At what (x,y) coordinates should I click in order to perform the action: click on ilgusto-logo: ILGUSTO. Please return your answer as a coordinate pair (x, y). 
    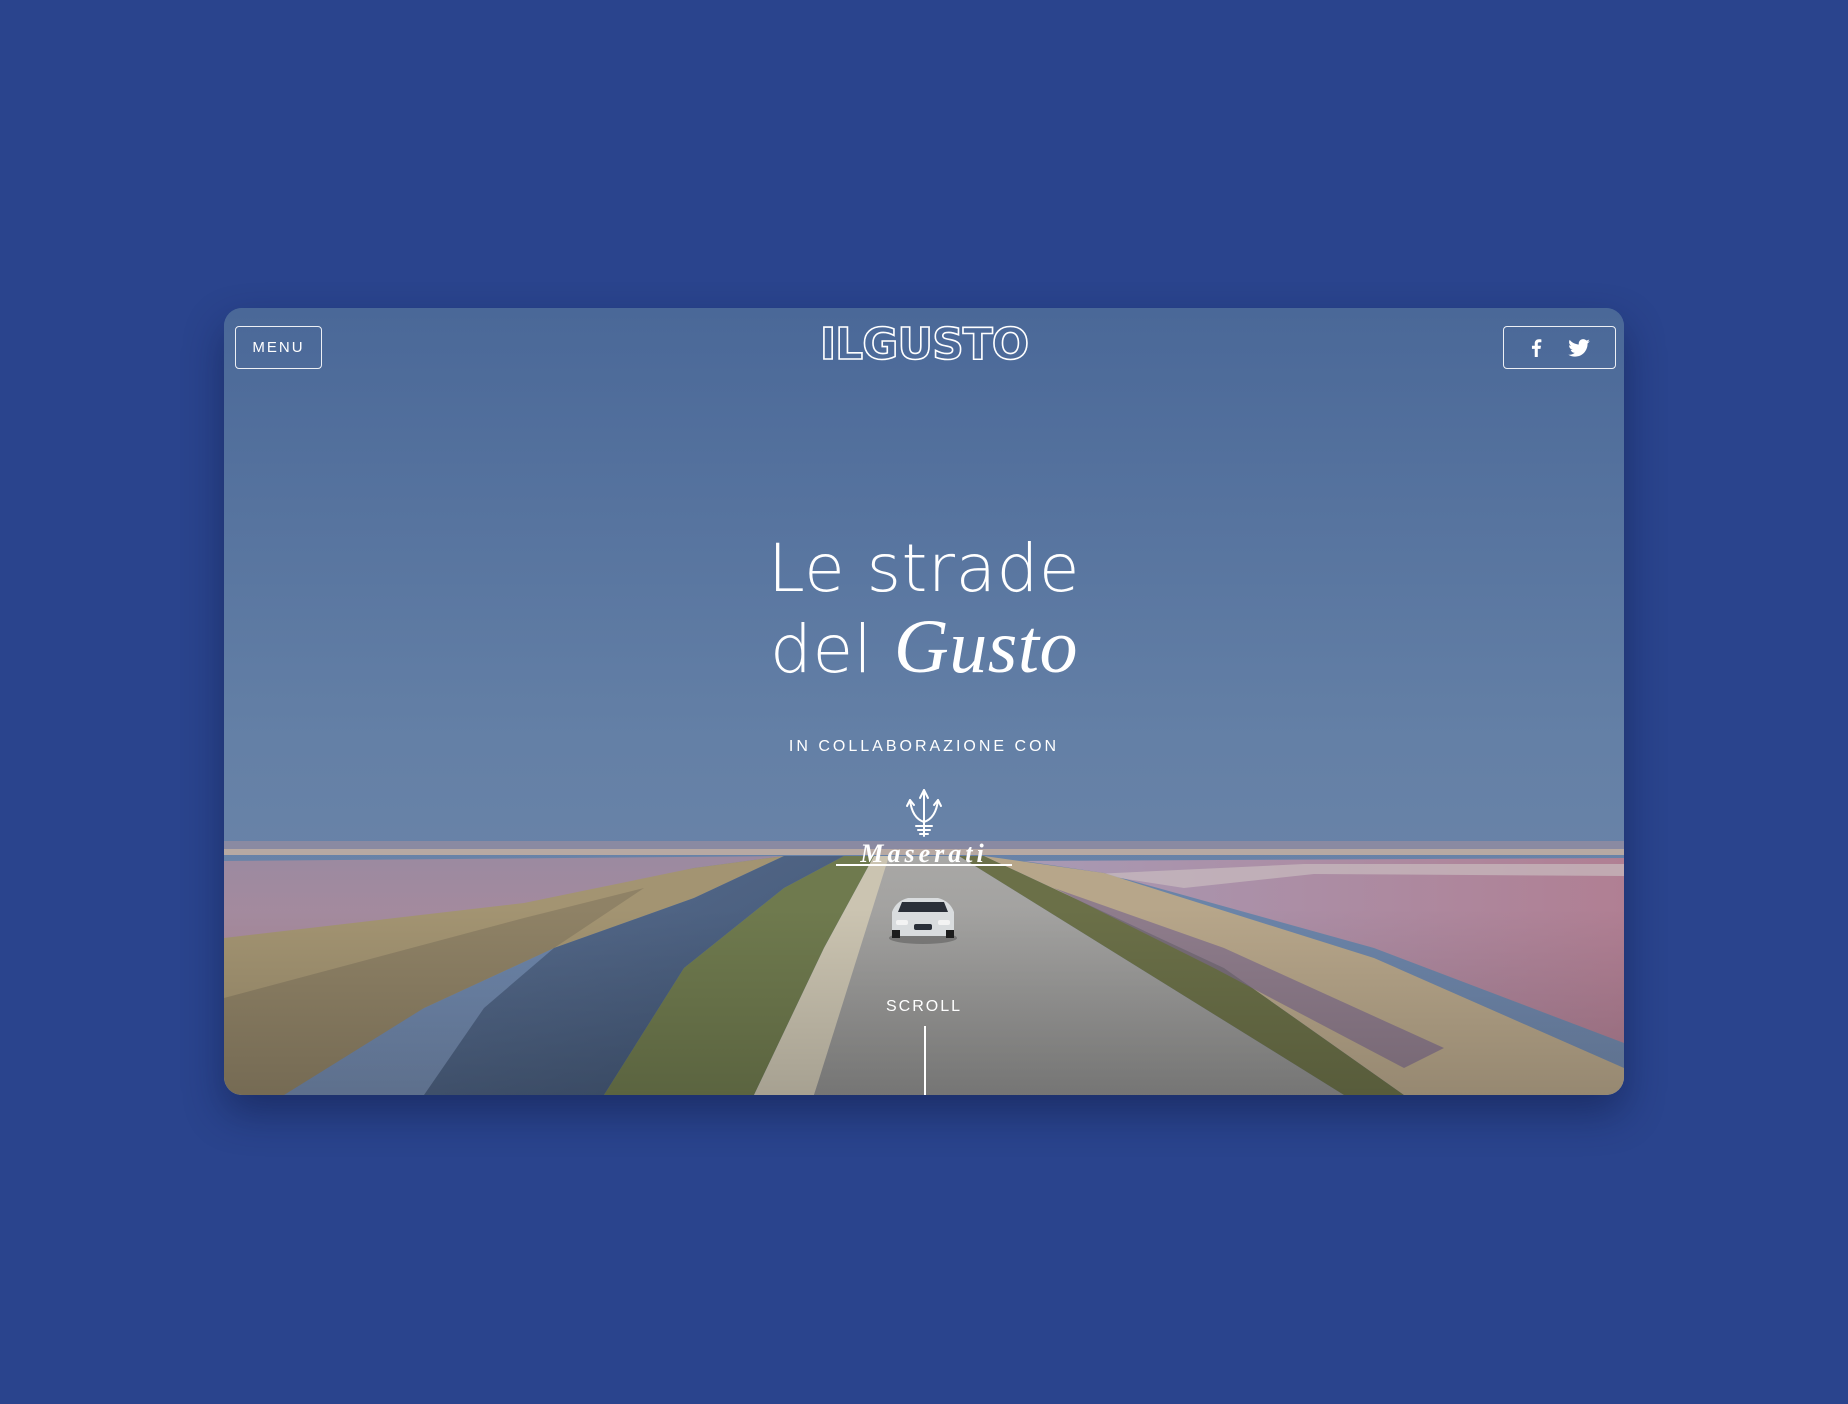
    Looking at the image, I should click on (924, 344).